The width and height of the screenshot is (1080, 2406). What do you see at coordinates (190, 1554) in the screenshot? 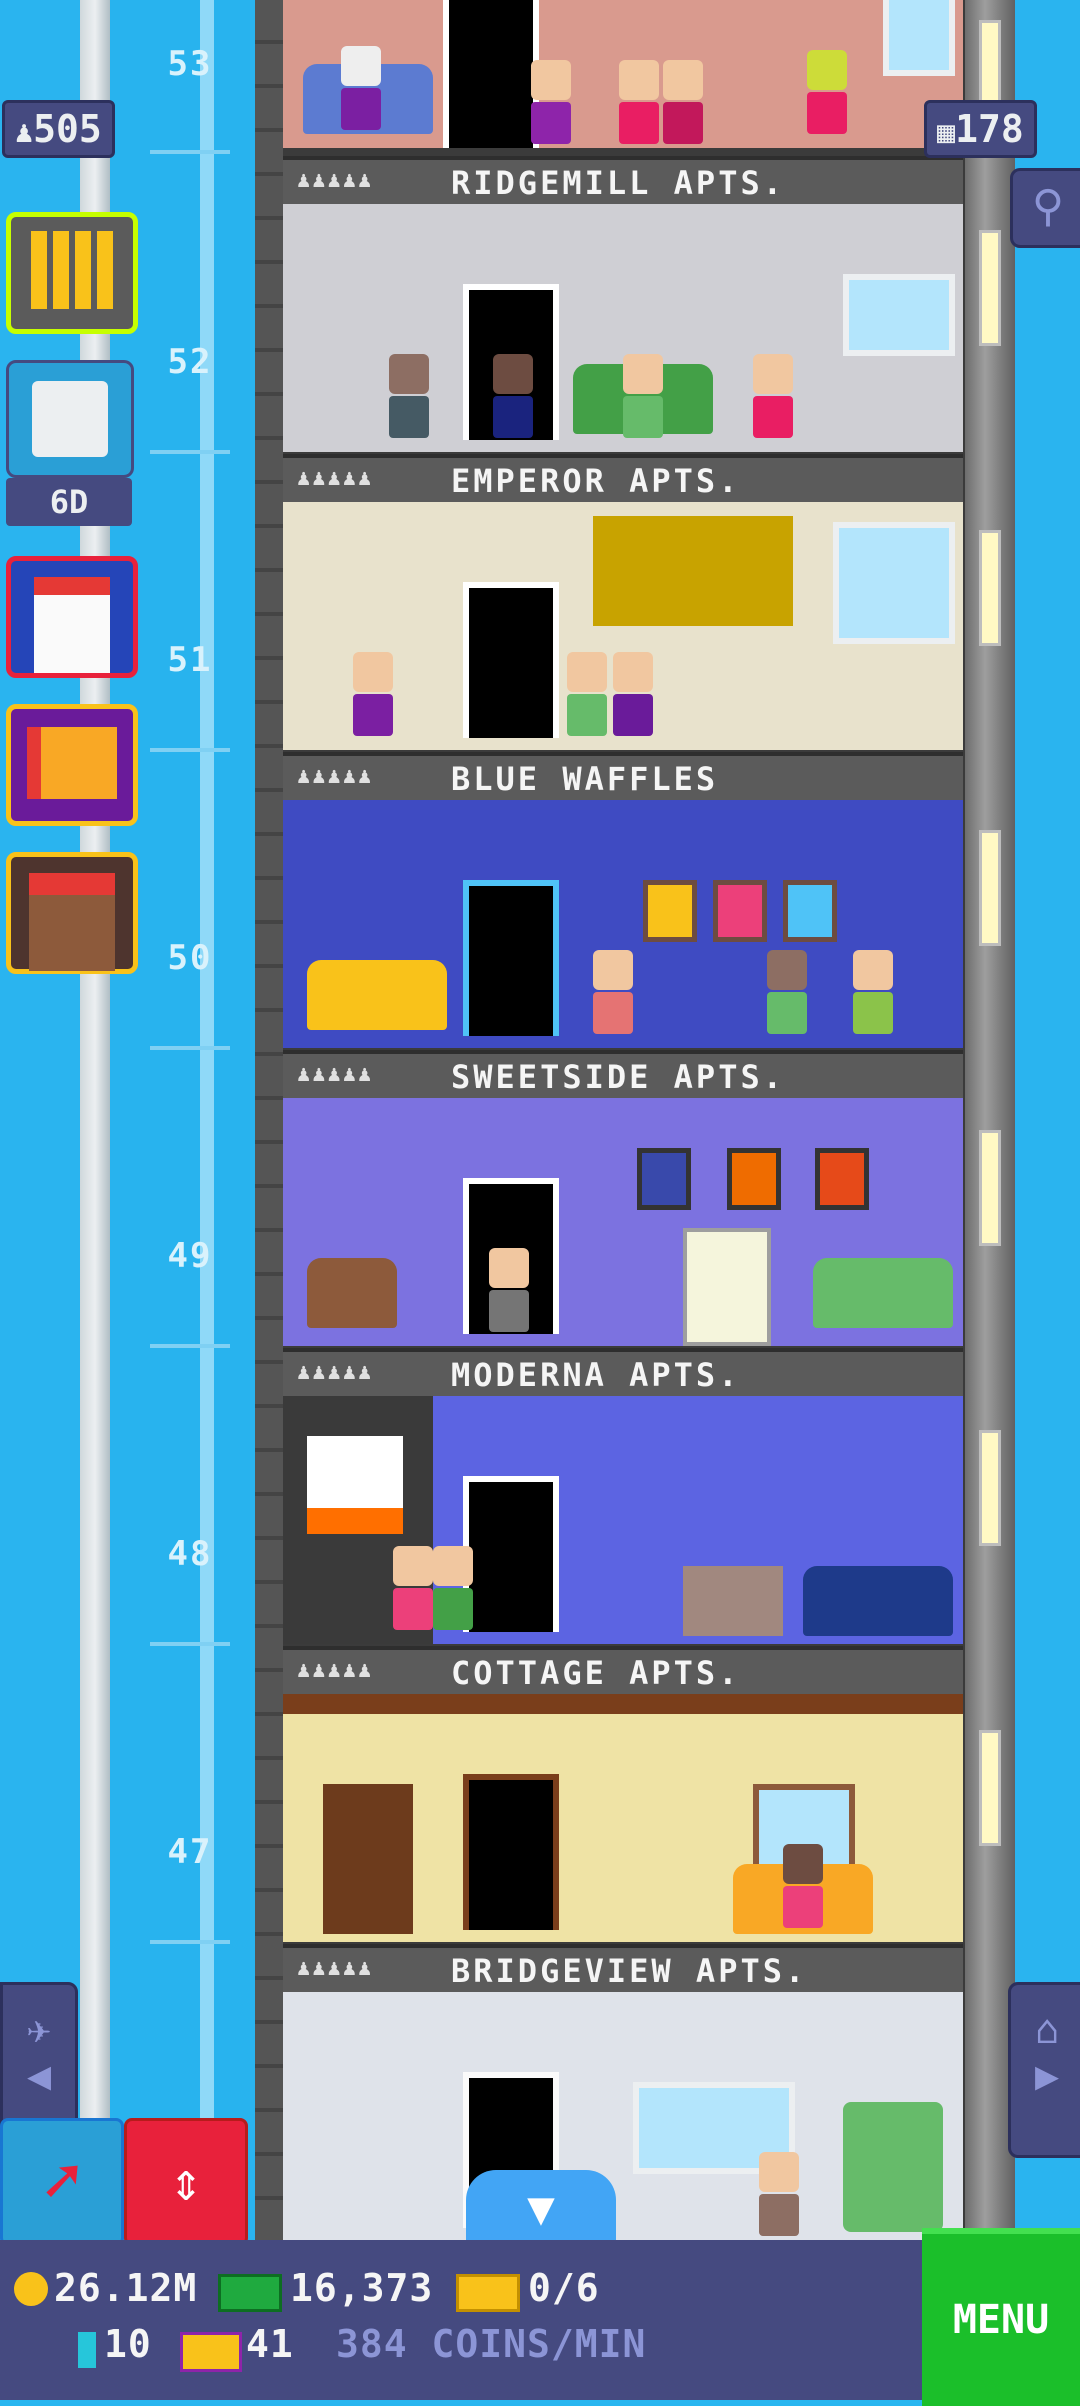
I see `elevator-floor-number: 48` at bounding box center [190, 1554].